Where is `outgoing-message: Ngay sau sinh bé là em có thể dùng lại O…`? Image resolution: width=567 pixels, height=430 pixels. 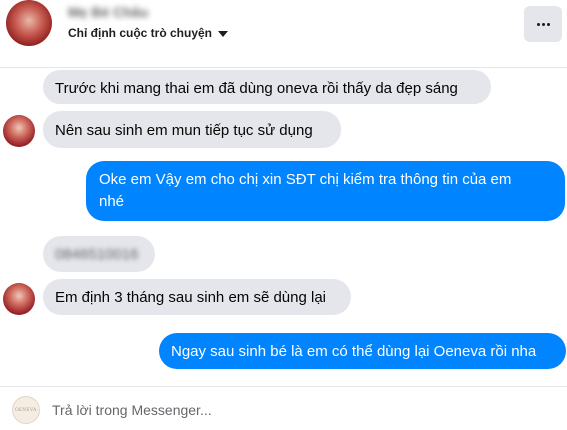
outgoing-message: Ngay sau sinh bé là em có thể dùng lại O… is located at coordinates (362, 351).